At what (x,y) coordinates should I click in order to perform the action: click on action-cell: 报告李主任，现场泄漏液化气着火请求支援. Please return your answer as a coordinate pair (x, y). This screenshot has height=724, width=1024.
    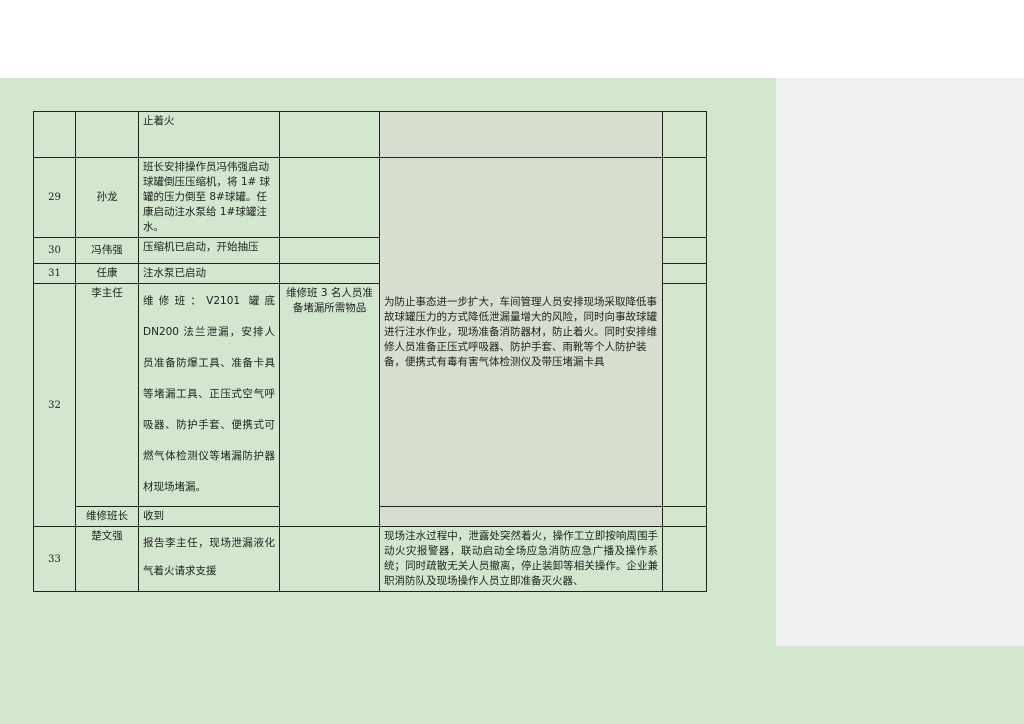
    Looking at the image, I should click on (209, 559).